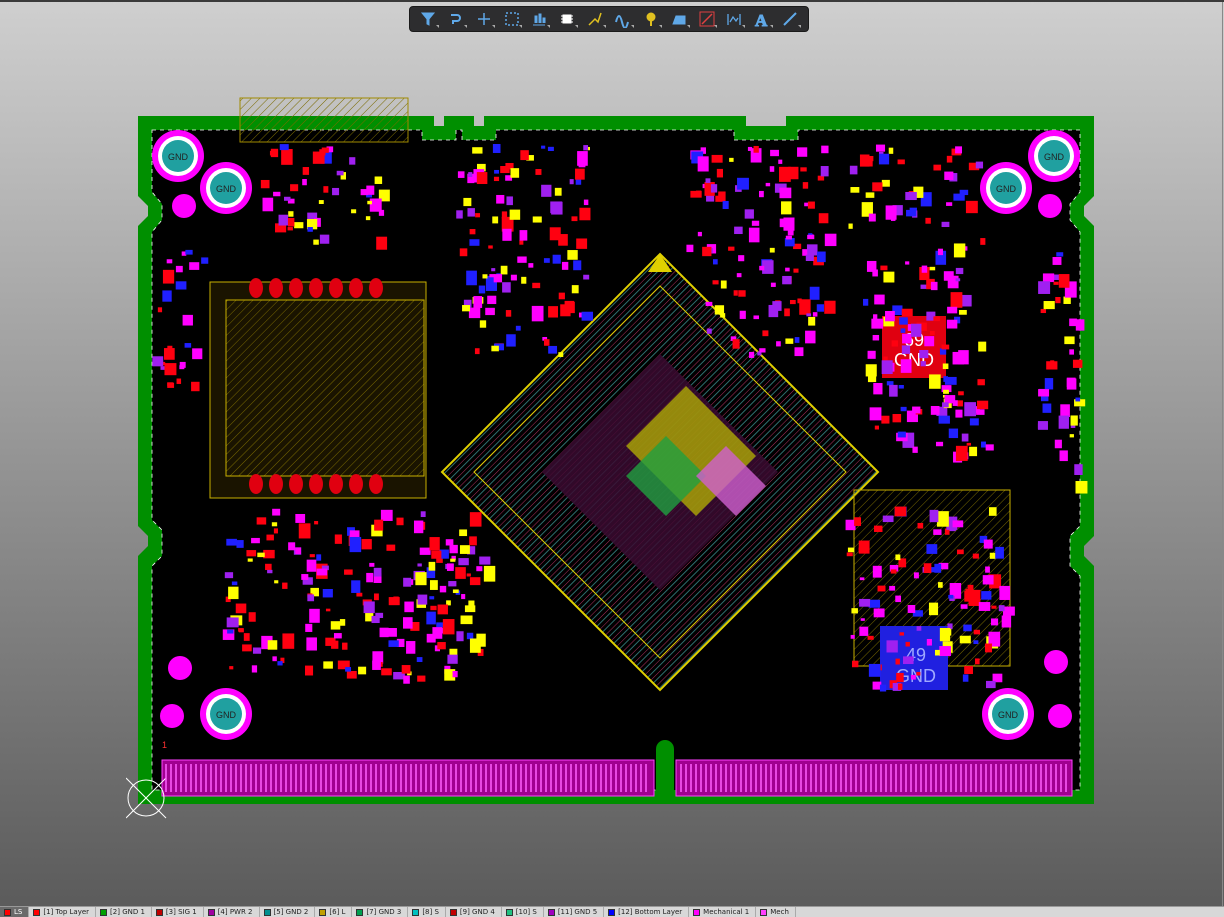 This screenshot has width=1224, height=917. I want to click on polygon-pour-button, so click(679, 19).